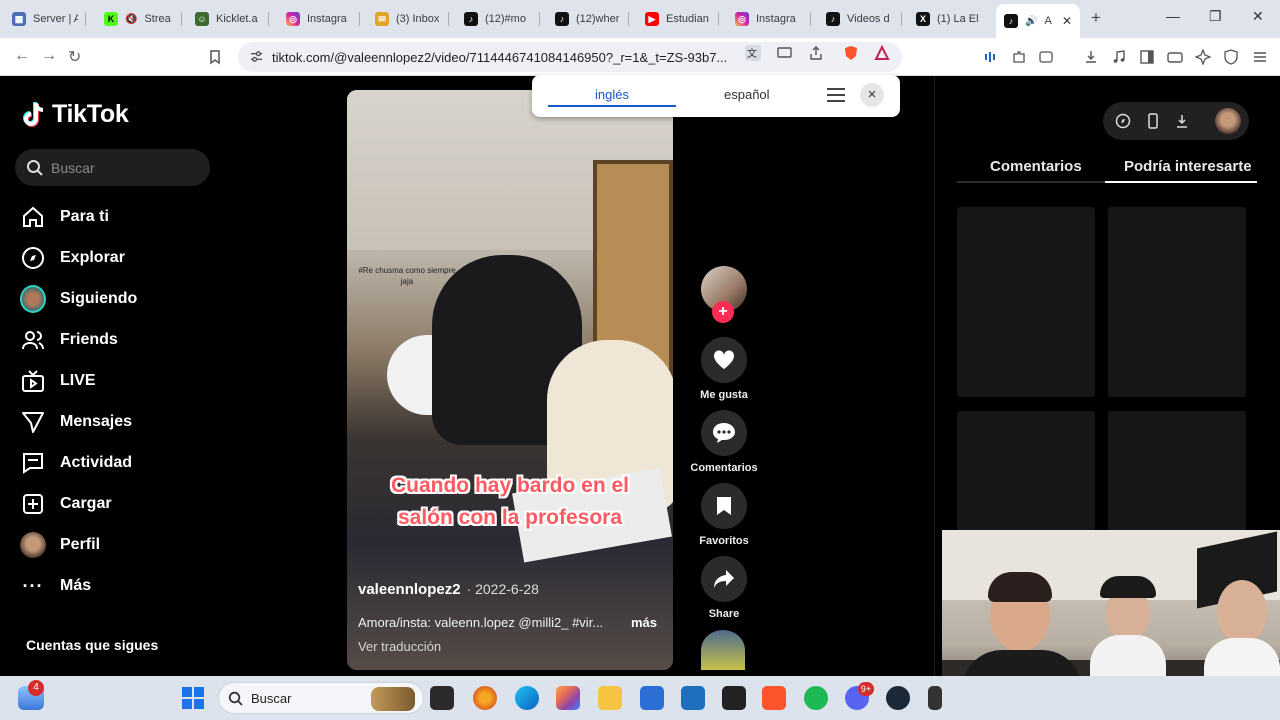 This screenshot has height=720, width=1280. Describe the element at coordinates (1173, 16) in the screenshot. I see `minimize-icon: —` at that location.